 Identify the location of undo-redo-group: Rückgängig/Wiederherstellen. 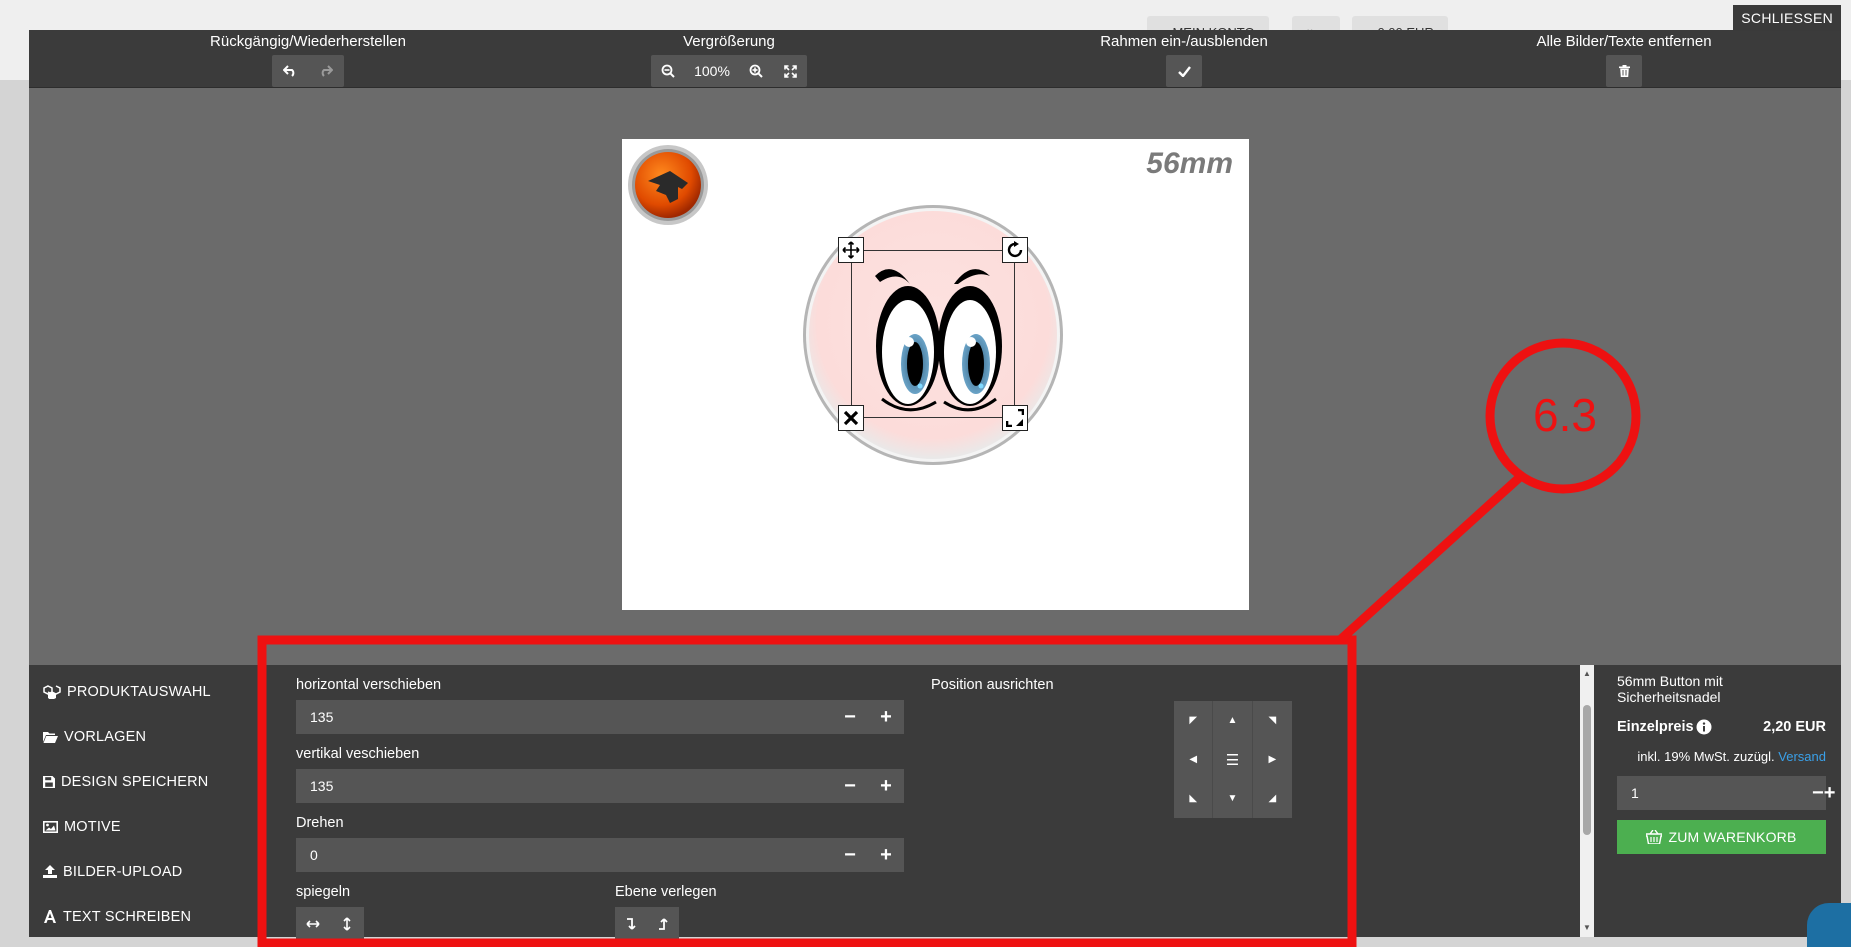
(308, 58).